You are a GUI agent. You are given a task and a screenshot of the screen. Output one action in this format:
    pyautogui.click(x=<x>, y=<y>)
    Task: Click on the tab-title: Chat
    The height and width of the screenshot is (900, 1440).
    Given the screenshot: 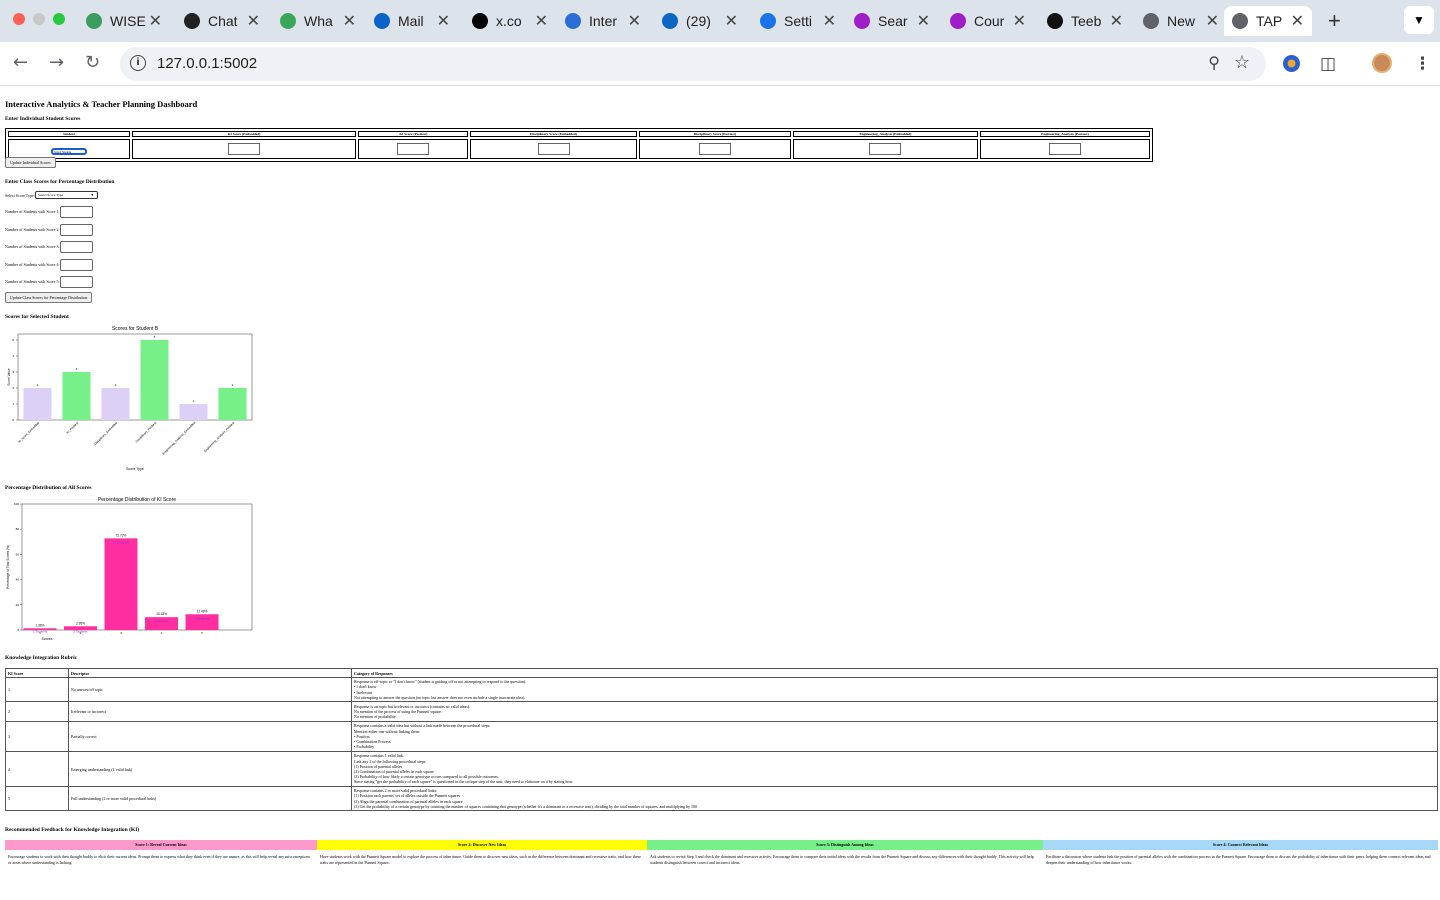 What is the action you would take?
    pyautogui.click(x=223, y=21)
    